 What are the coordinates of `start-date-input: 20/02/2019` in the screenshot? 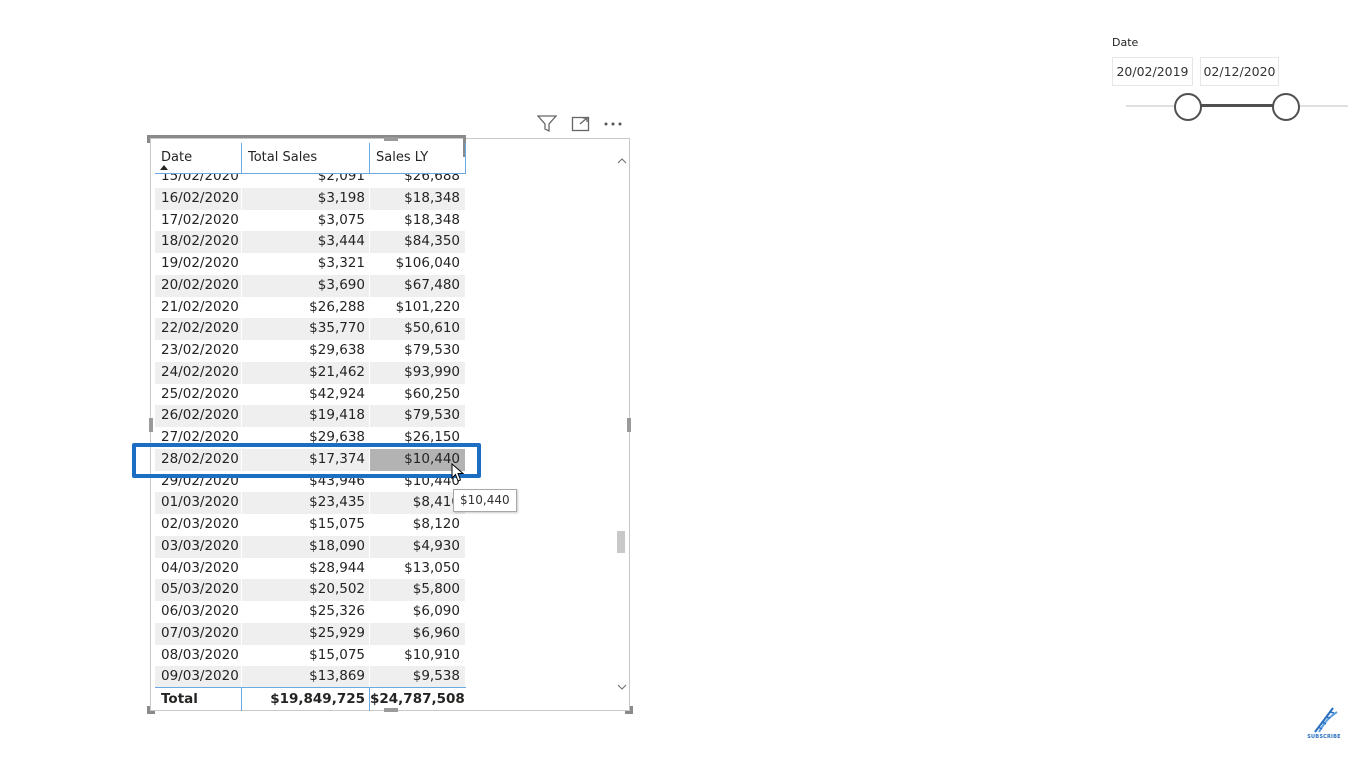 It's located at (1152, 71).